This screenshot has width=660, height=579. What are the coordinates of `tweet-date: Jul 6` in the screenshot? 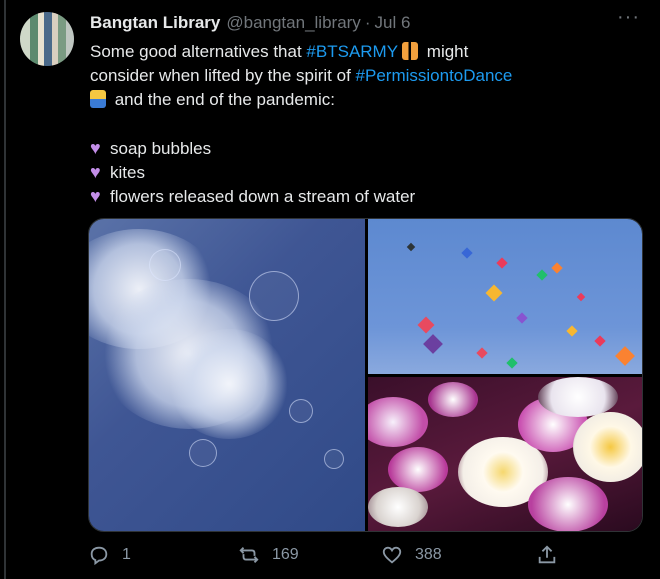 It's located at (392, 23).